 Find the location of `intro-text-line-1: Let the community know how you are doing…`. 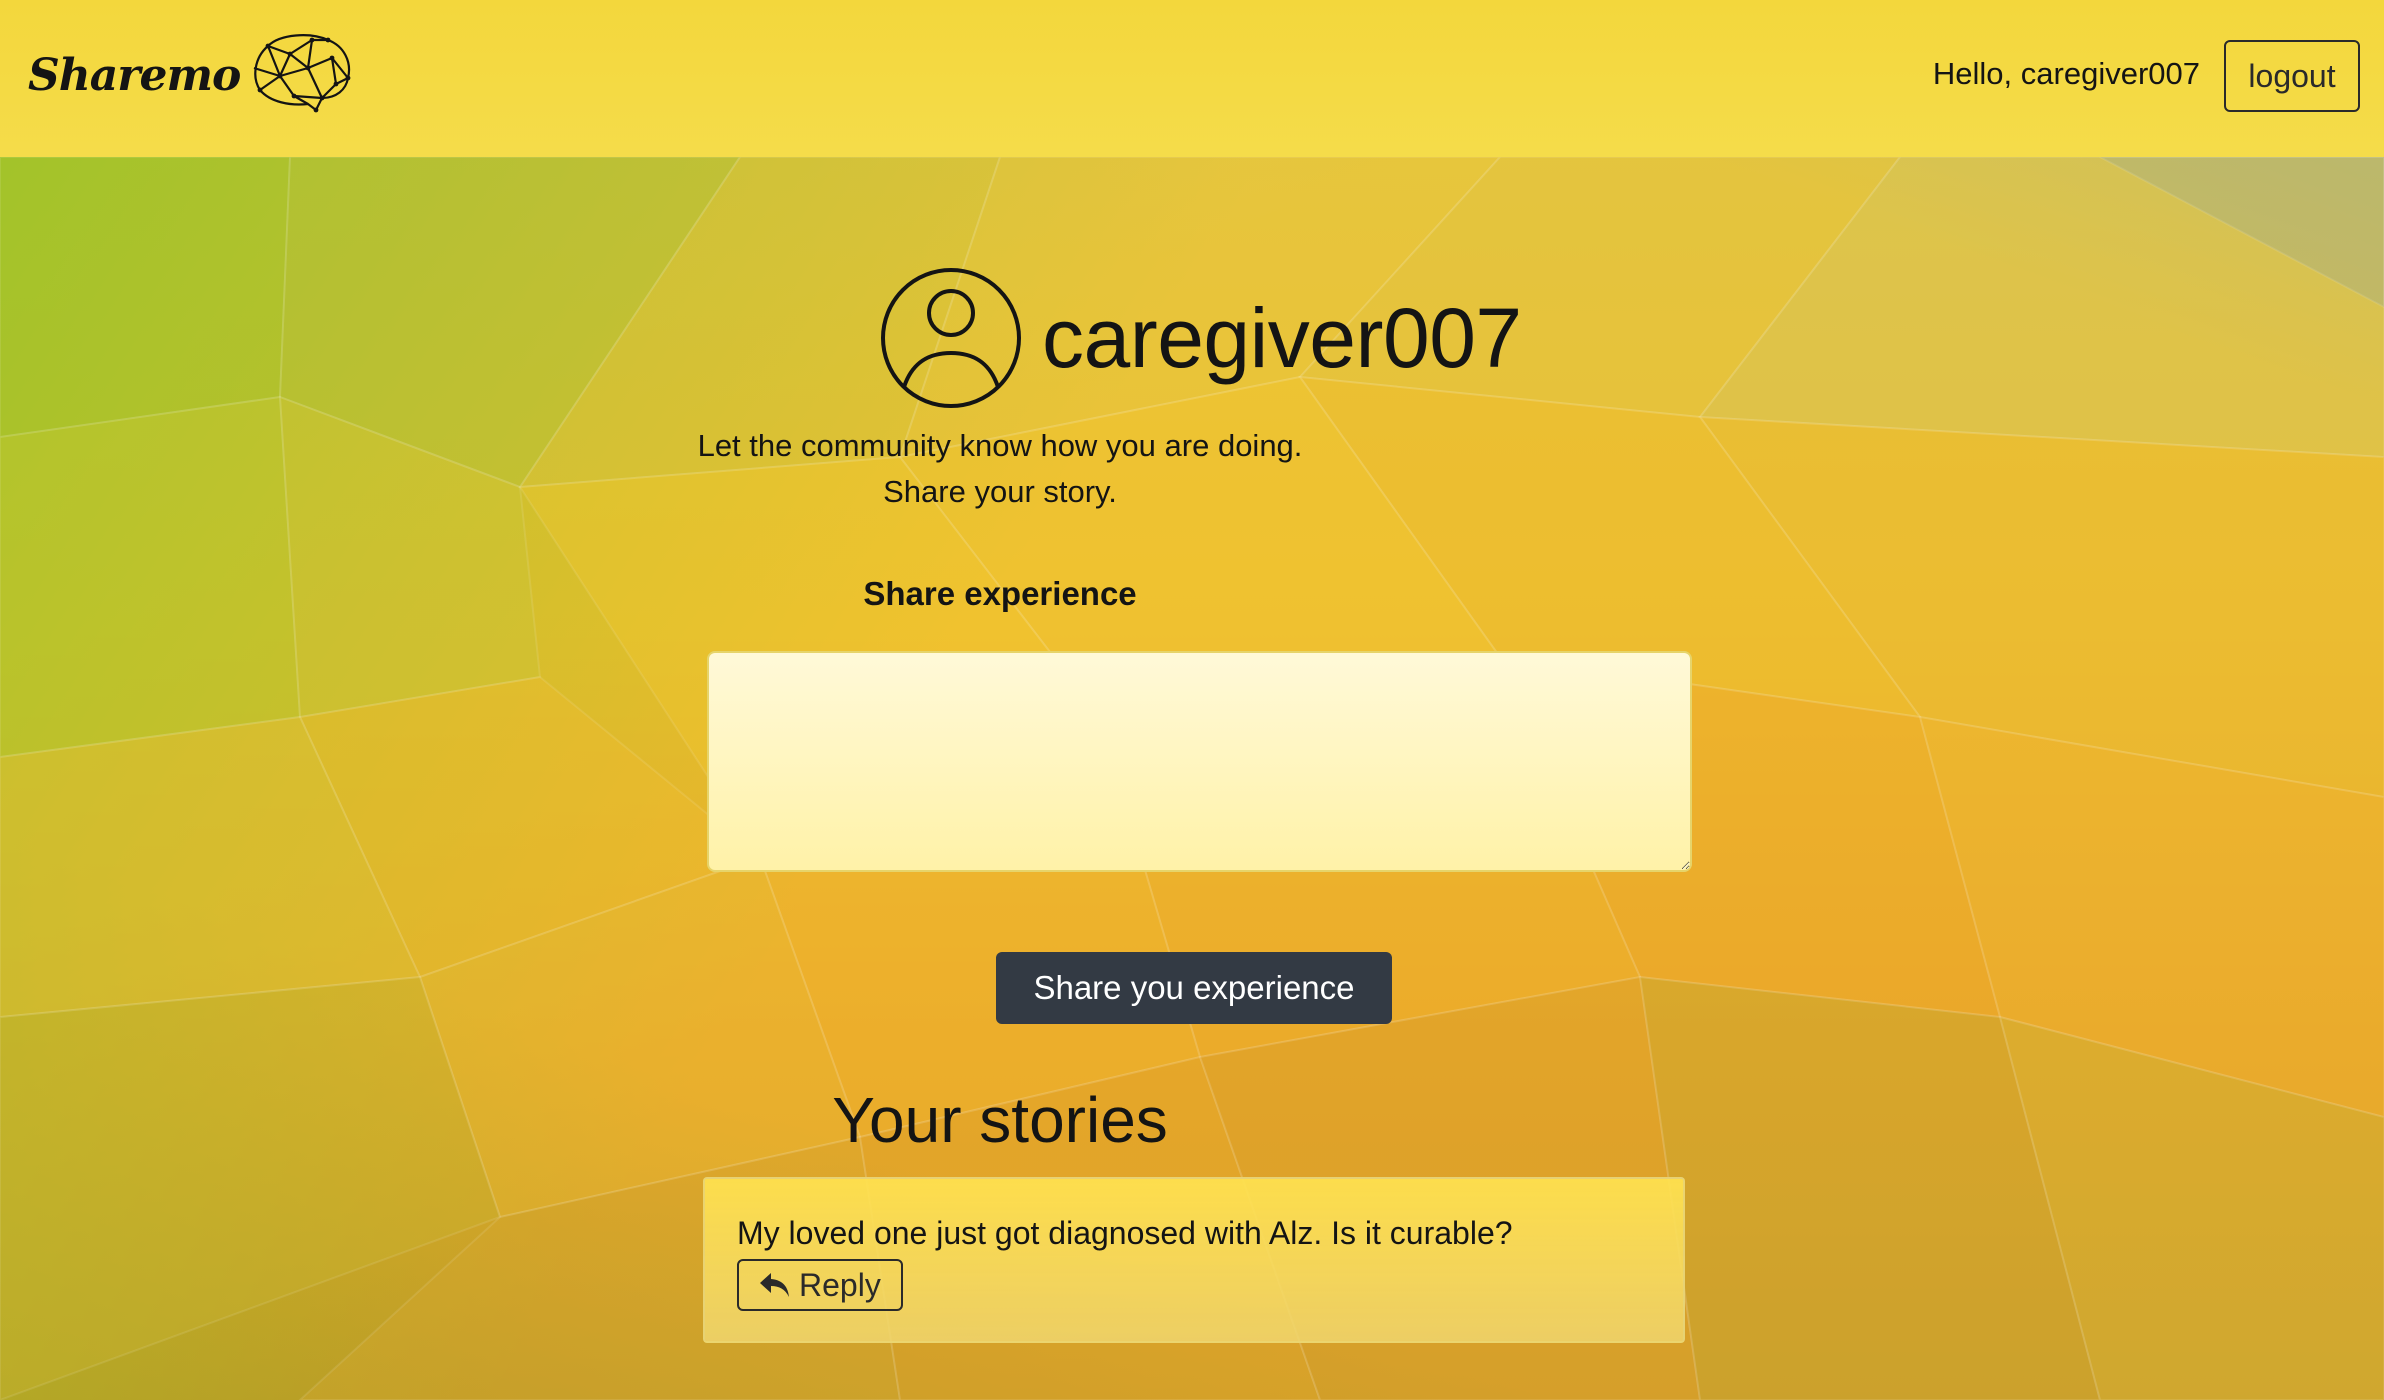

intro-text-line-1: Let the community know how you are doing… is located at coordinates (1000, 445).